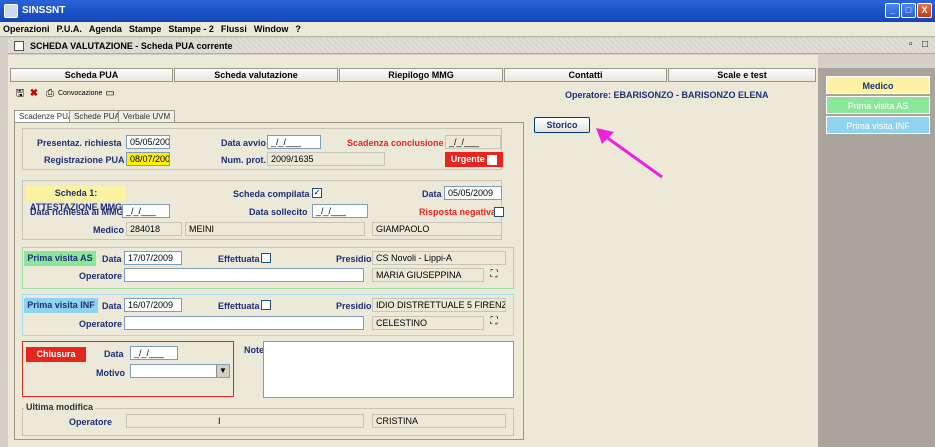 This screenshot has width=935, height=447. I want to click on visita-as-data-field: 17/07/2009, so click(153, 258).